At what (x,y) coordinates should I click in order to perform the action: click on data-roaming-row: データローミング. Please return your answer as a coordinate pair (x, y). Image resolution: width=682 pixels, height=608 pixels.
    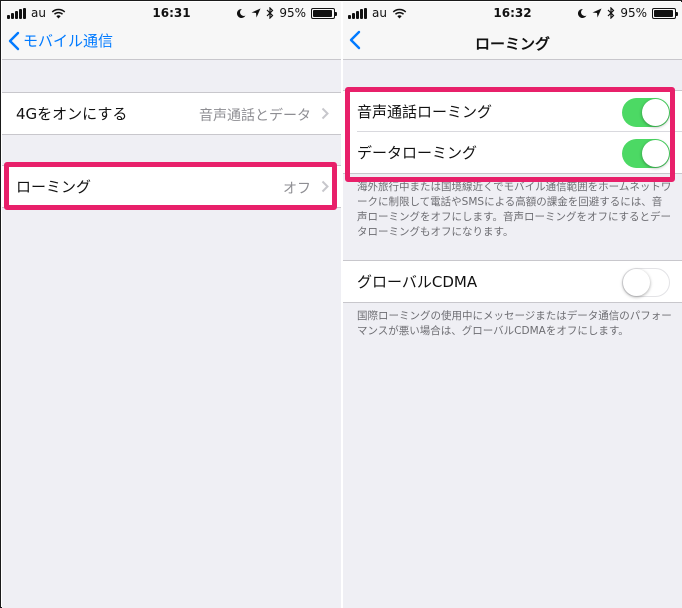
    Looking at the image, I should click on (512, 152).